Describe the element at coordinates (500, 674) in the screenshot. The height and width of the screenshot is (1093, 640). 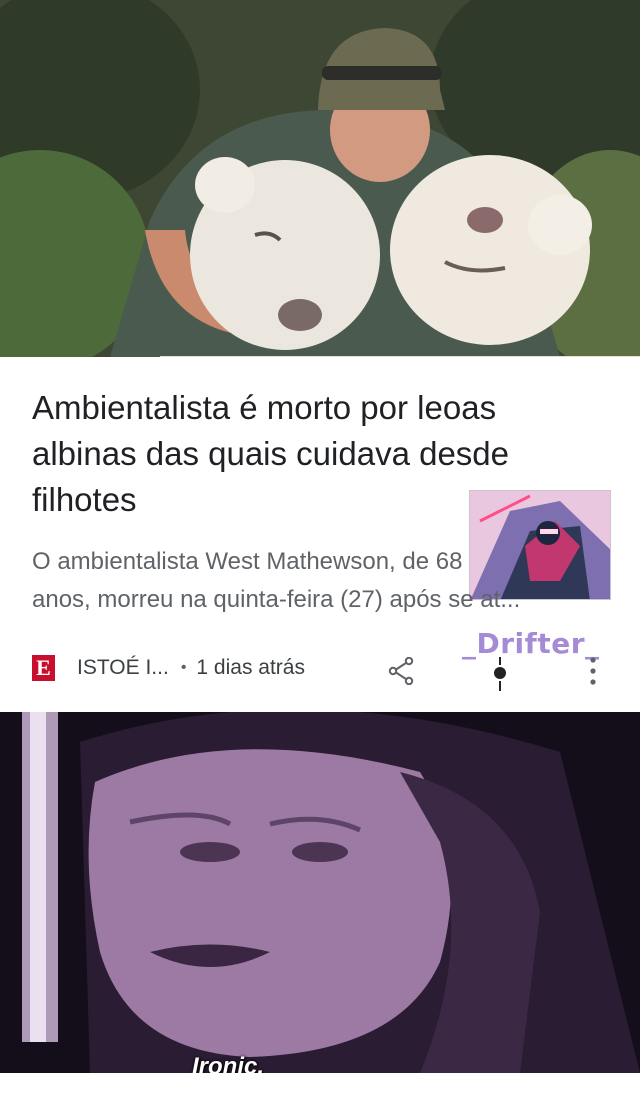
I see `watermark-pin-icon` at that location.